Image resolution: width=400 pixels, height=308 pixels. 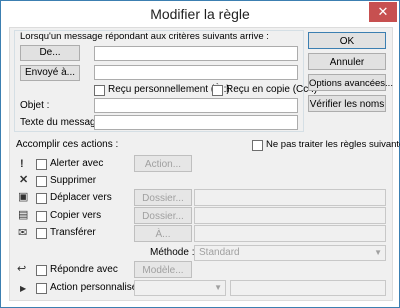 I want to click on method-label: Méthode :, so click(x=172, y=252).